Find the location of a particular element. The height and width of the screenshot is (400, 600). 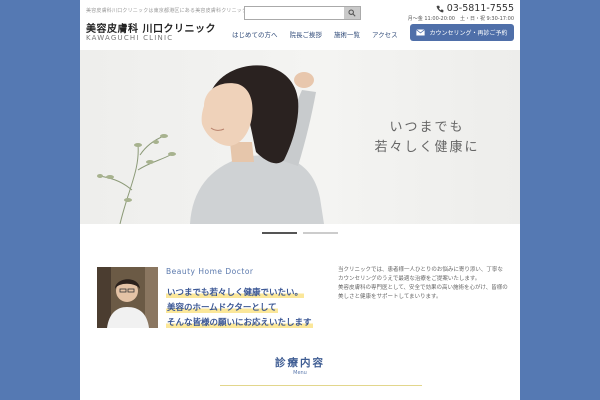

intro-headline-line-2: 美容のホームドクターとして is located at coordinates (222, 307).